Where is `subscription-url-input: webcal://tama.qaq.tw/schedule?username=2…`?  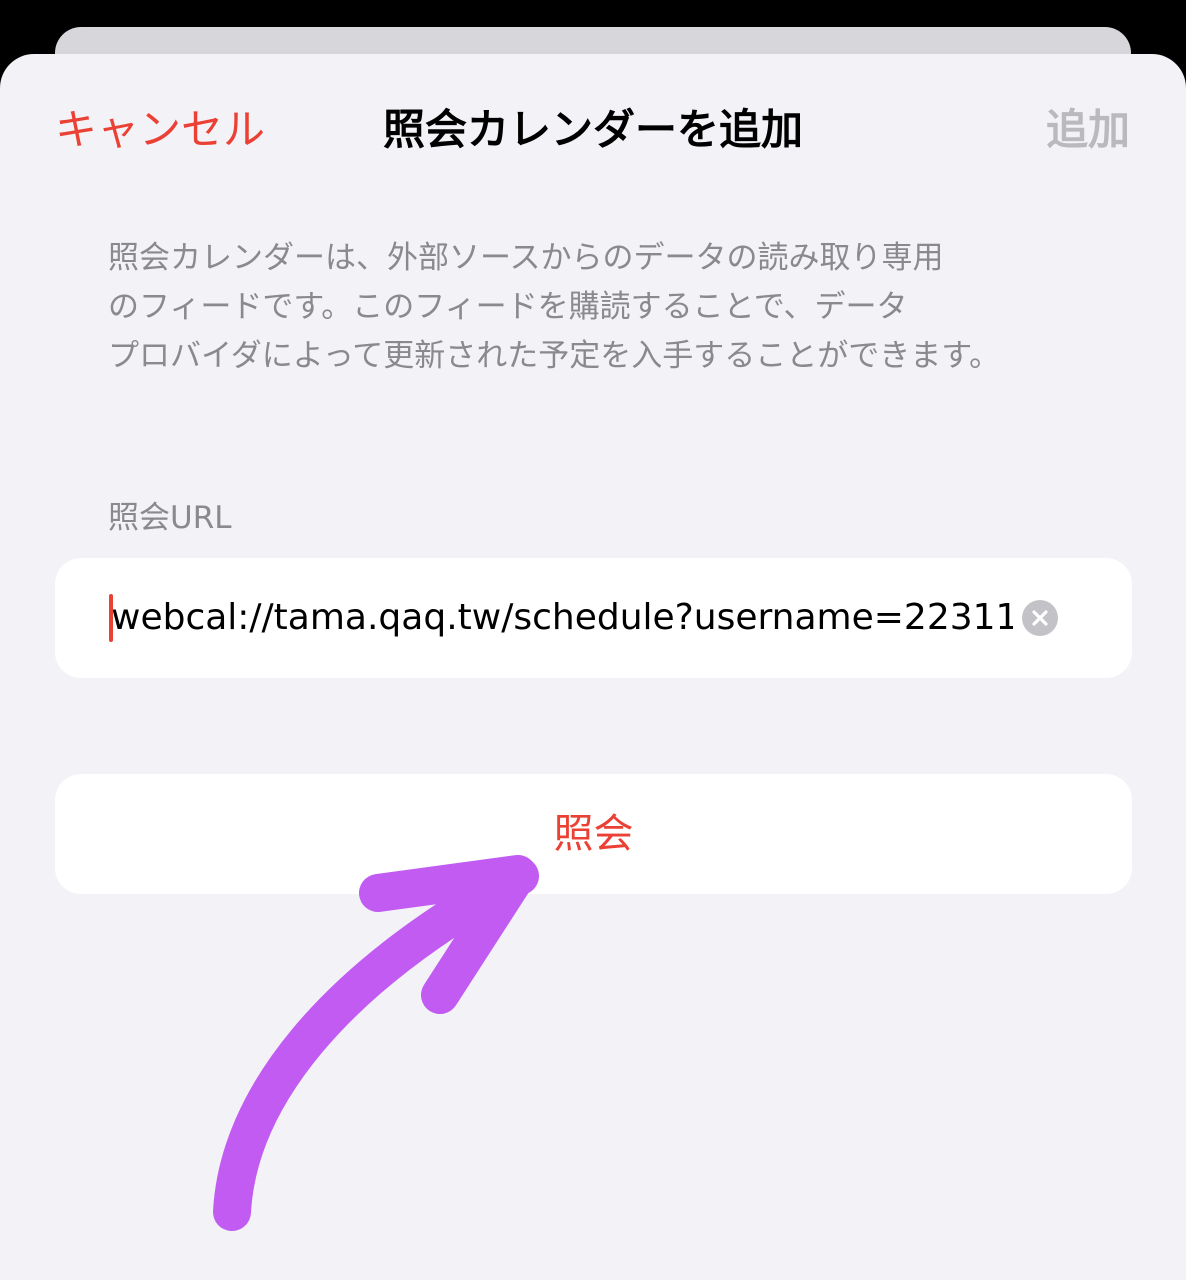 subscription-url-input: webcal://tama.qaq.tw/schedule?username=2… is located at coordinates (562, 618).